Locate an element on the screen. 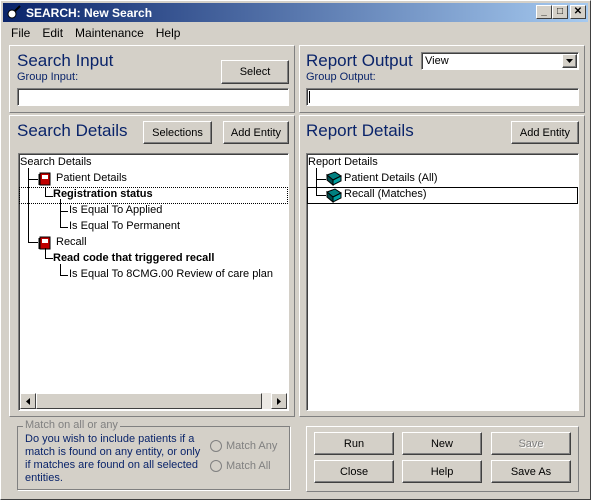 This screenshot has width=591, height=500. search-input-heading: Search Input is located at coordinates (65, 60).